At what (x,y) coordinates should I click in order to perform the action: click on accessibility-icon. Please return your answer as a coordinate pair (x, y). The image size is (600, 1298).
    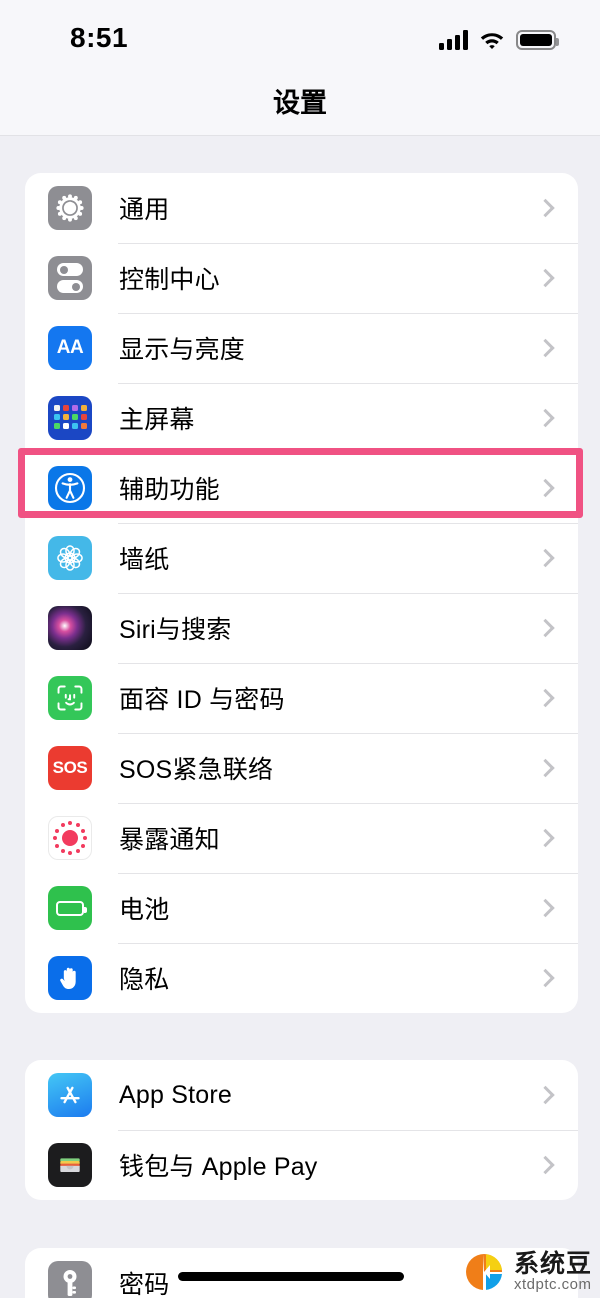
    Looking at the image, I should click on (70, 488).